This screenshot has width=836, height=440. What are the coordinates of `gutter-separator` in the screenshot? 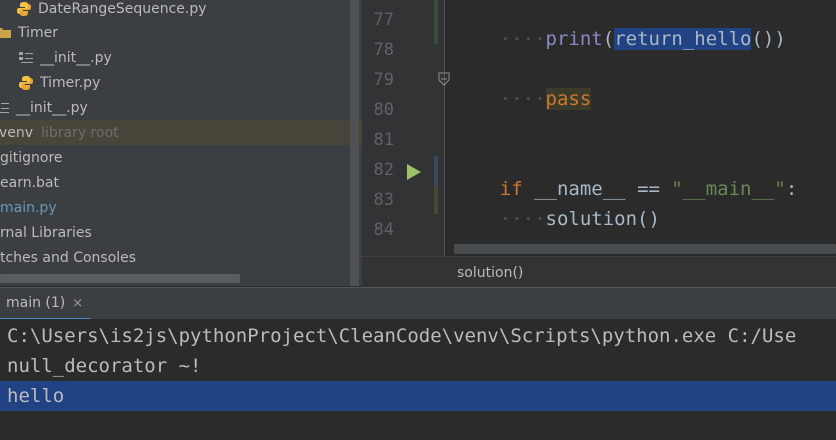 It's located at (444, 128).